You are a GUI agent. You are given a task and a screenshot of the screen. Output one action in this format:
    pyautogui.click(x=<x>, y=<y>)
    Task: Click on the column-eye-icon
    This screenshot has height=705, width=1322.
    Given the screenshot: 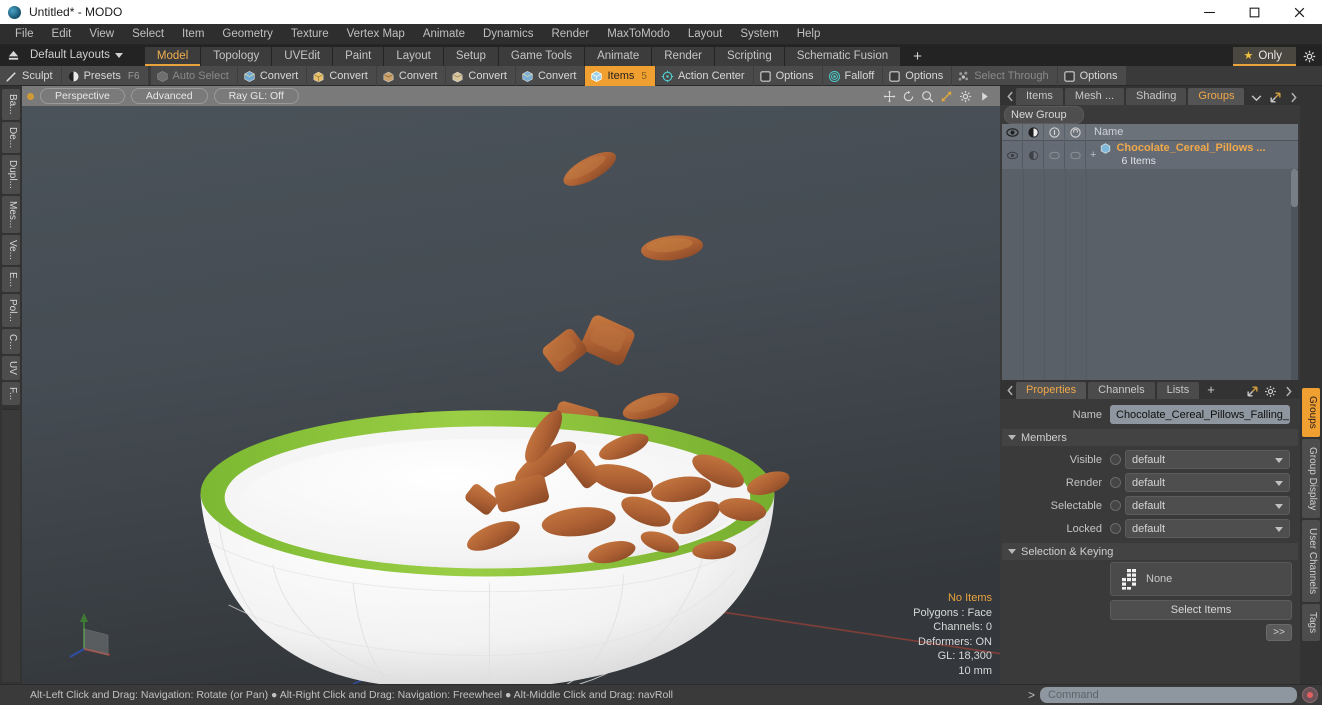 What is the action you would take?
    pyautogui.click(x=1012, y=132)
    